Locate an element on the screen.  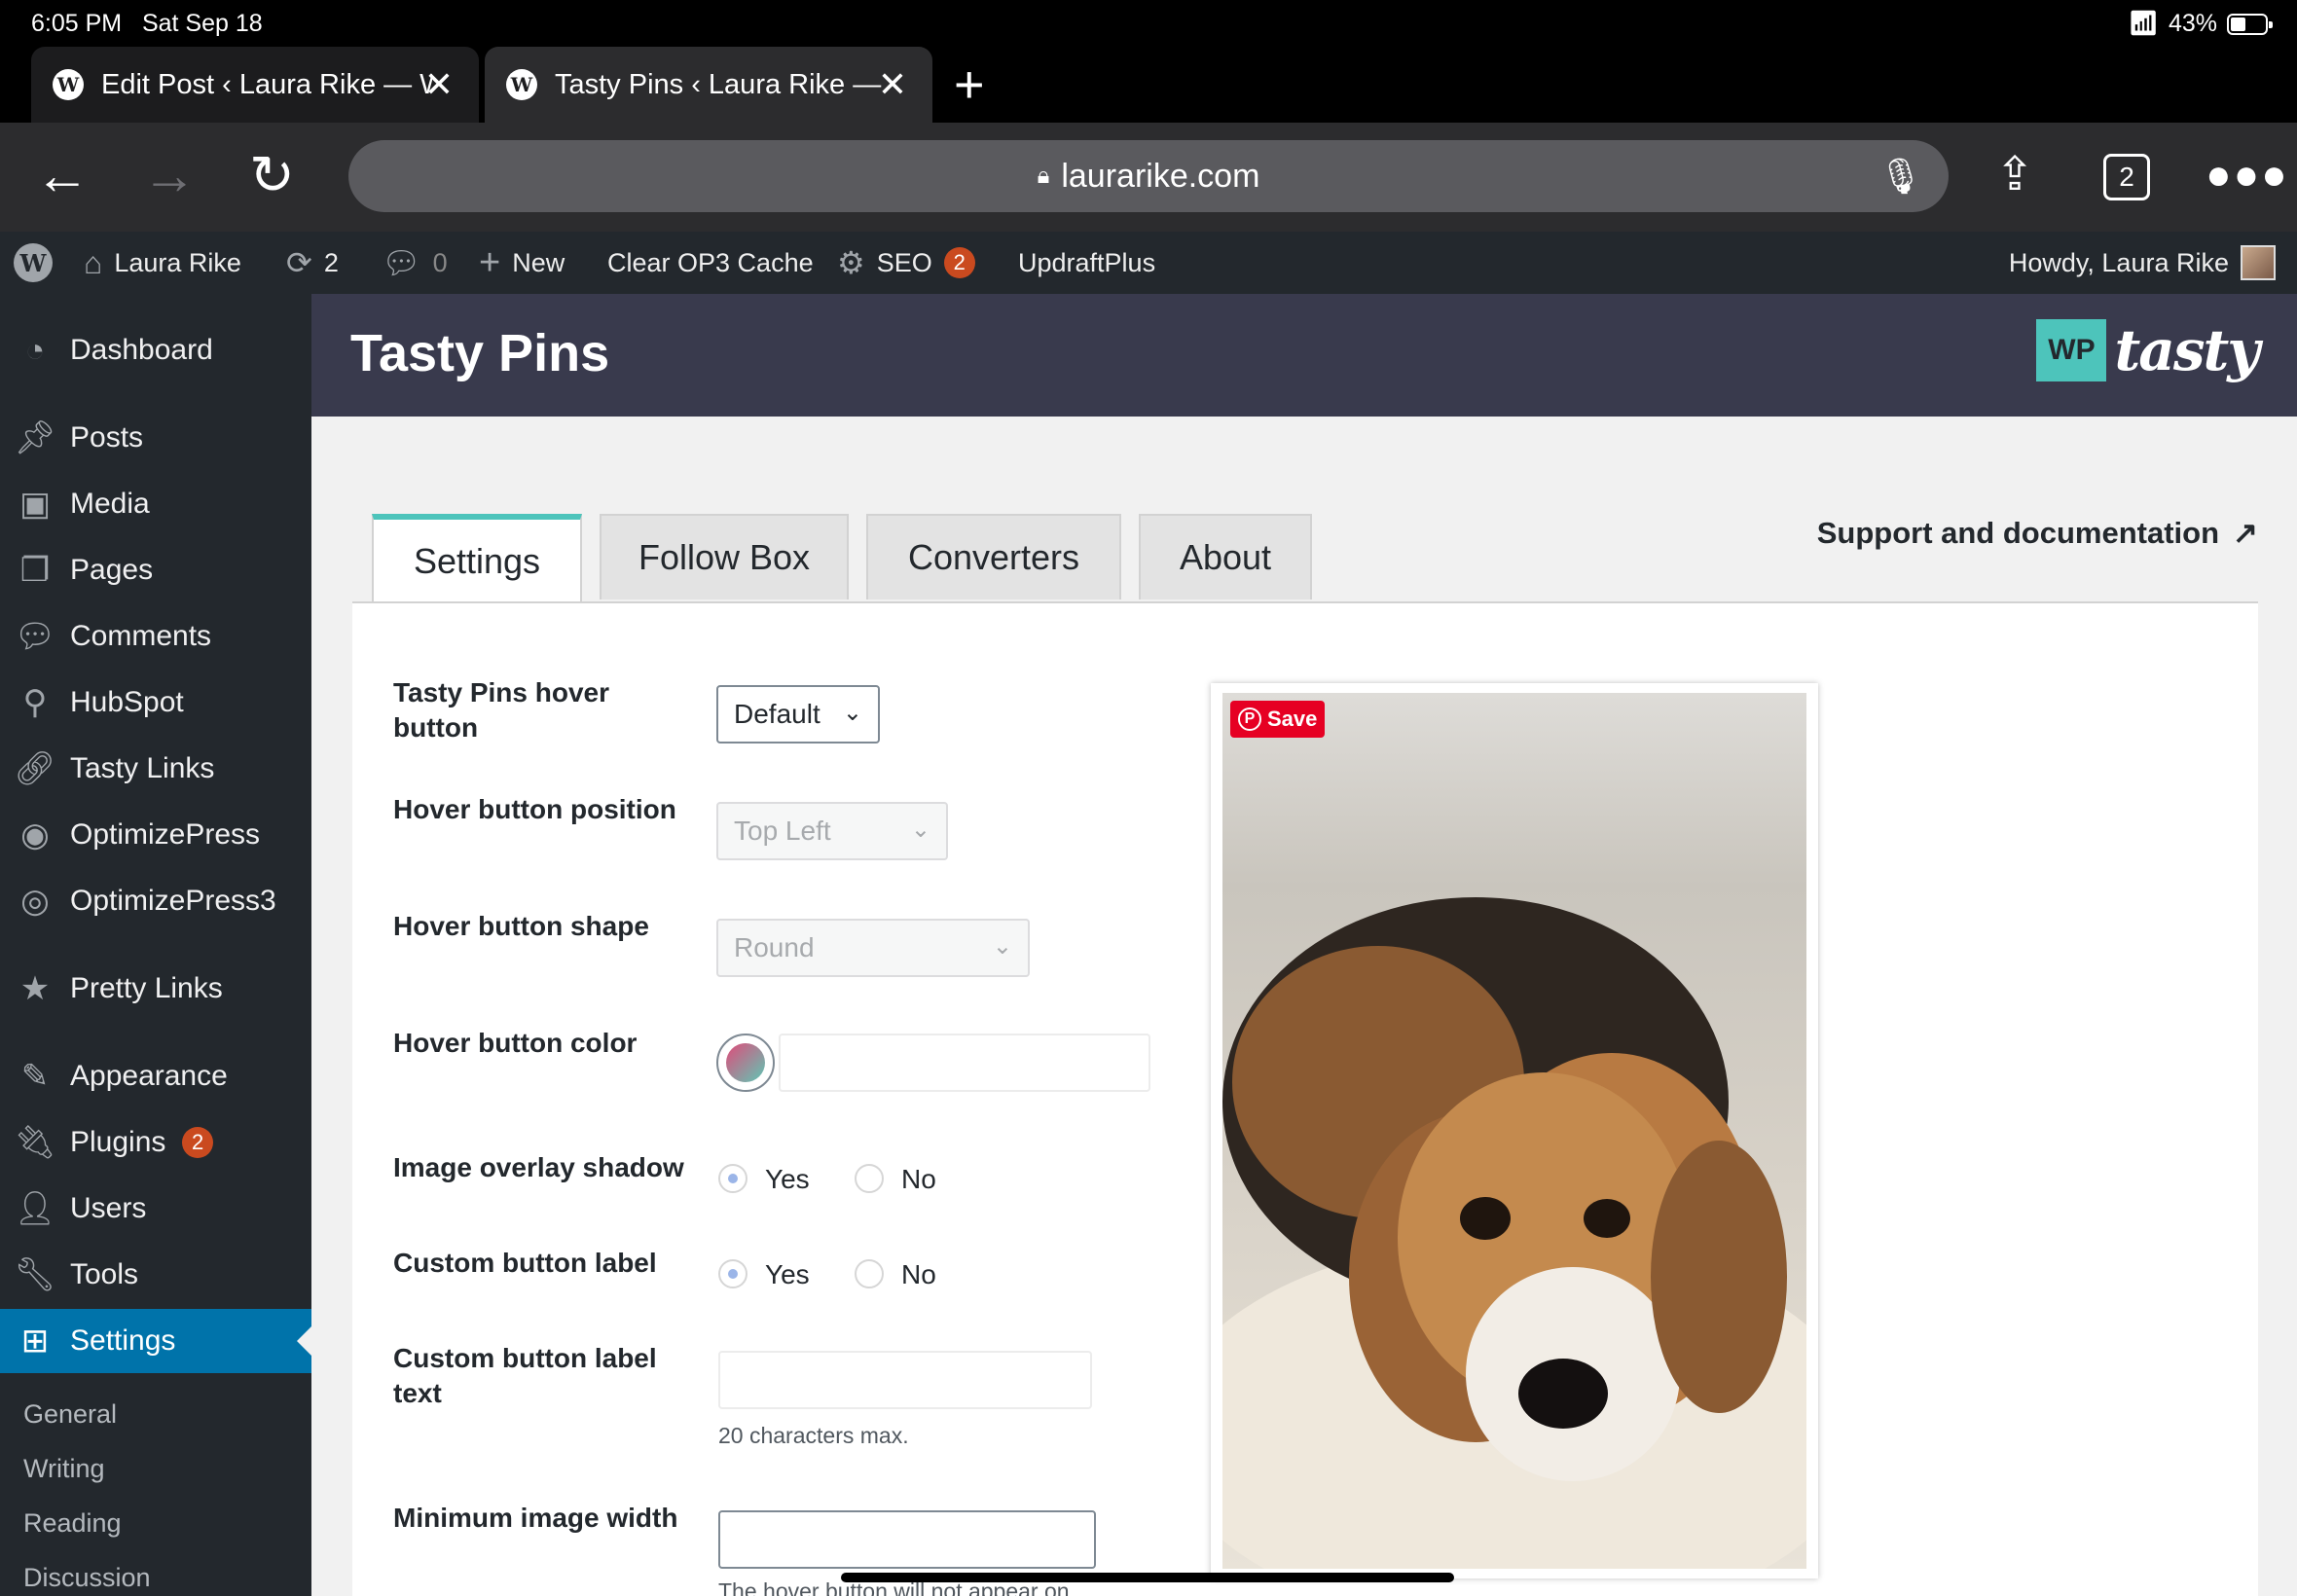
new-content-link: + New is located at coordinates (522, 263).